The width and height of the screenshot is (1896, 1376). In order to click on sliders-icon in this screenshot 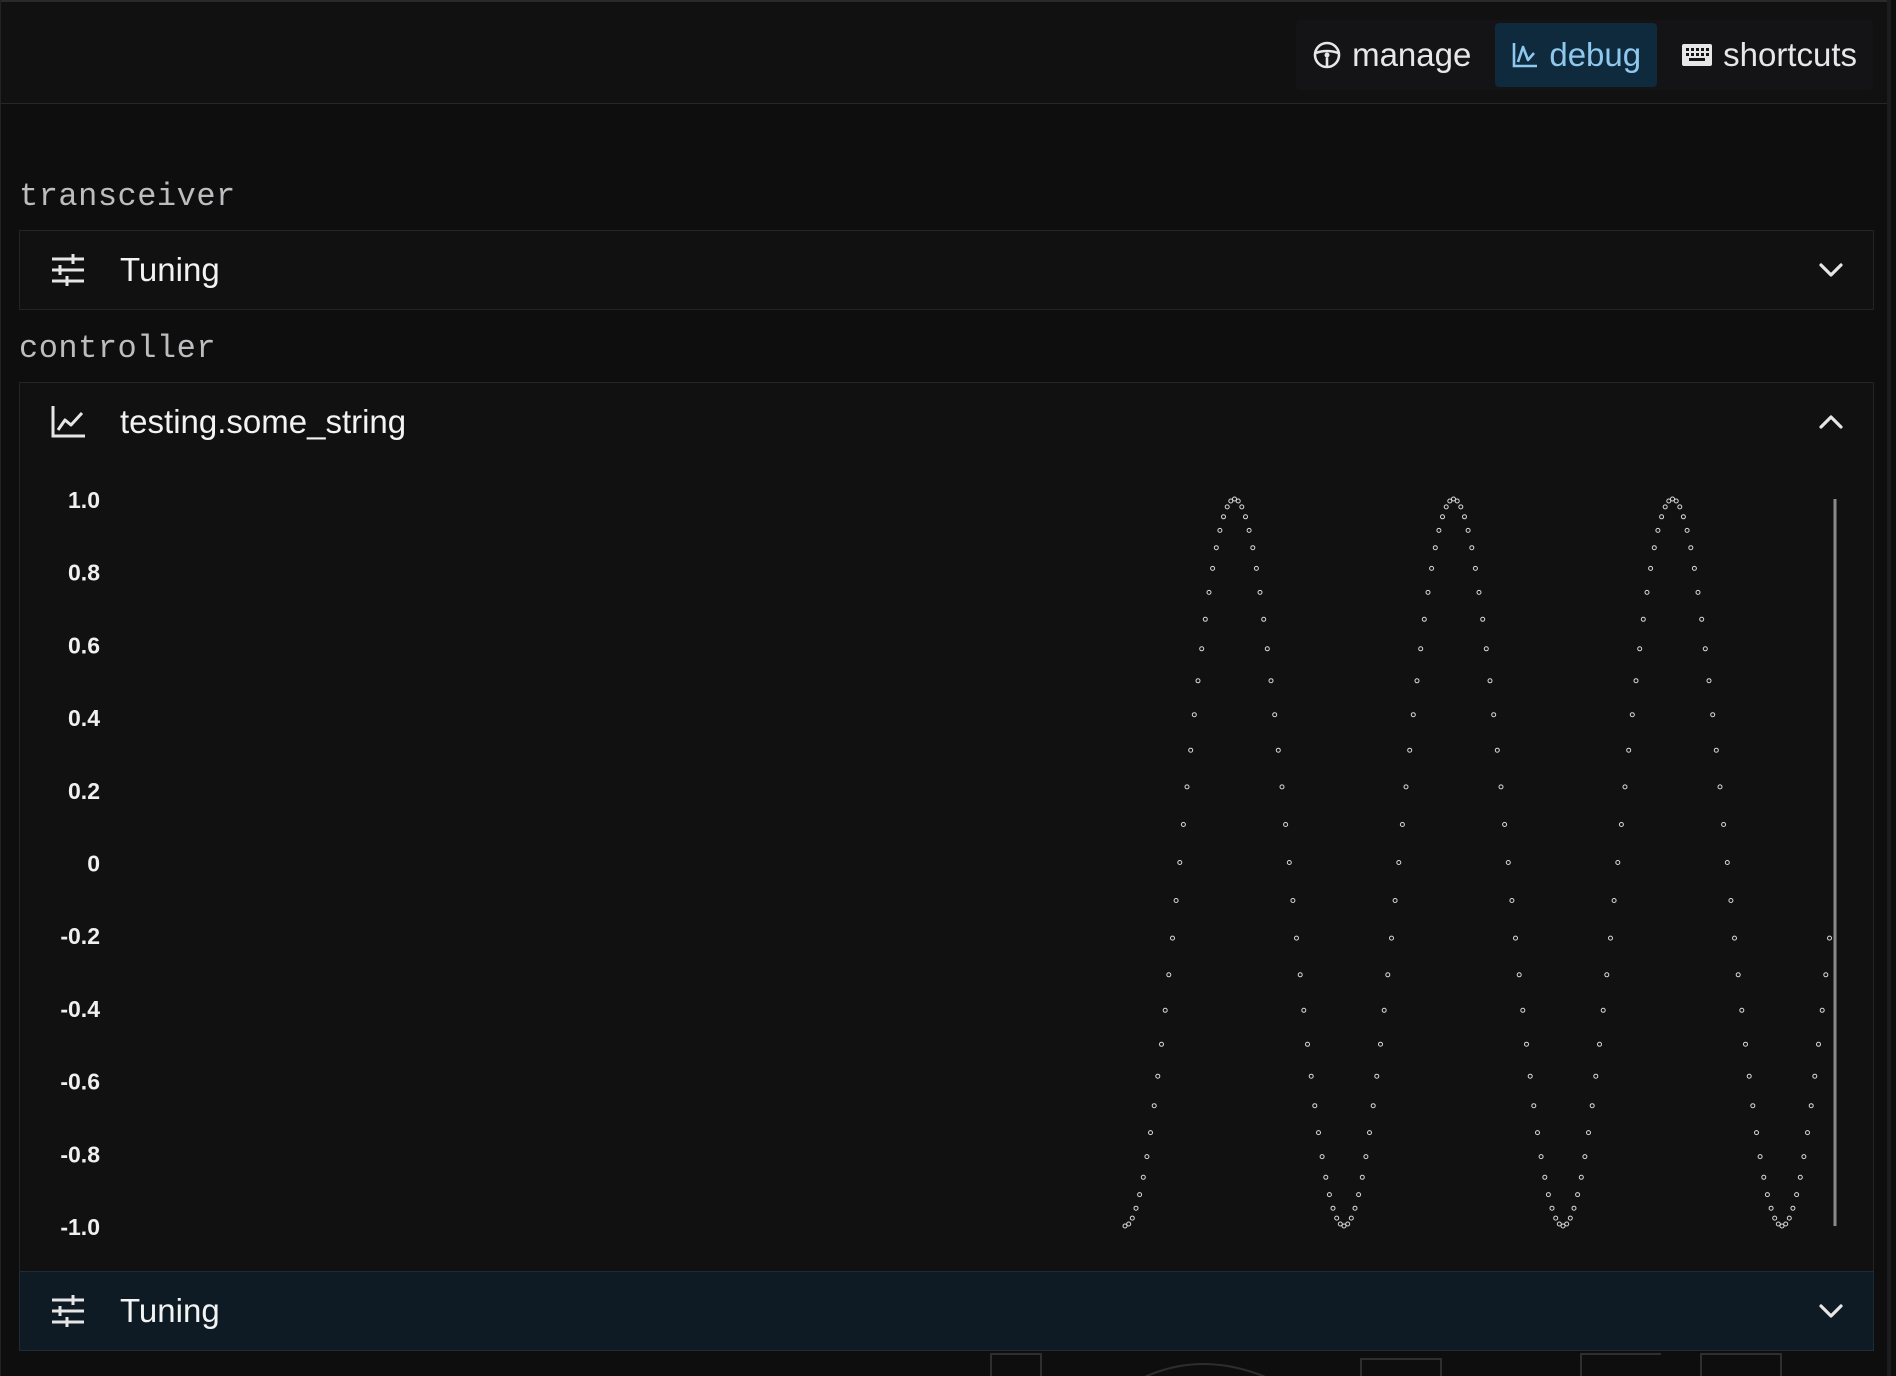, I will do `click(68, 270)`.